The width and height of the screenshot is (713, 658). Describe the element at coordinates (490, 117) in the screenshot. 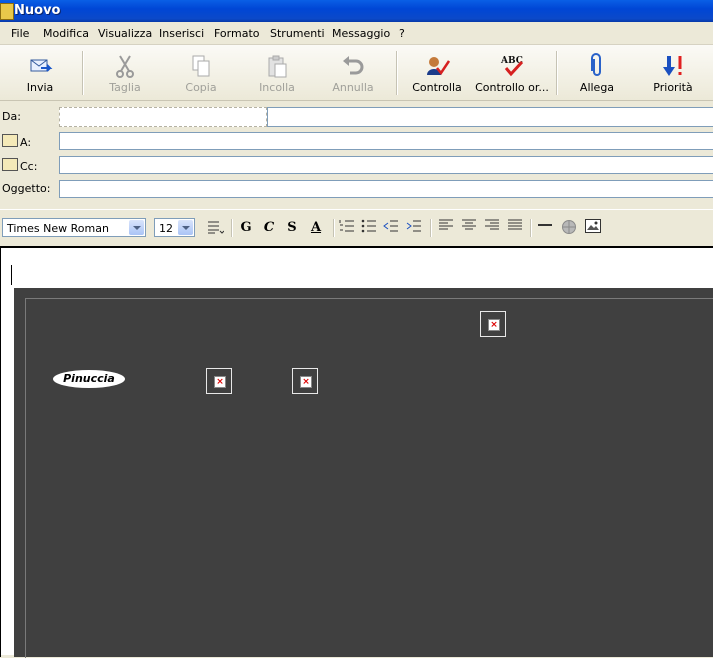

I see `from-field-rest` at that location.